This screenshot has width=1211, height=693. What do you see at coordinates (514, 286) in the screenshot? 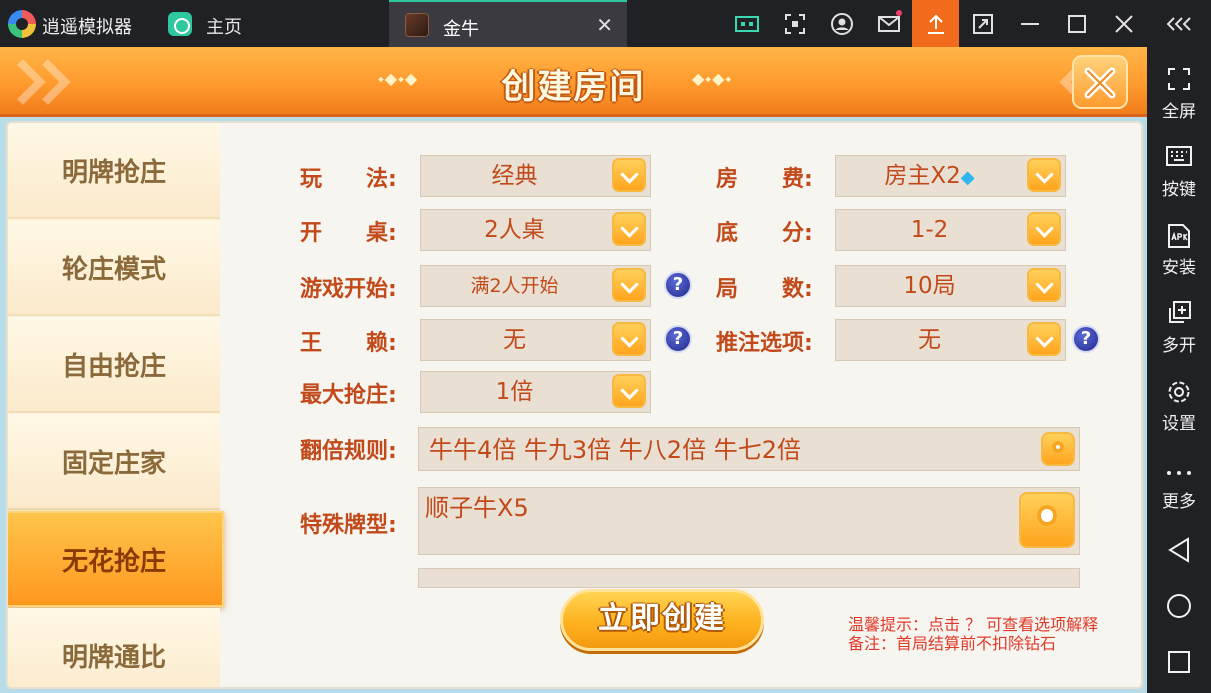
I see `start-value: 满2人开始` at bounding box center [514, 286].